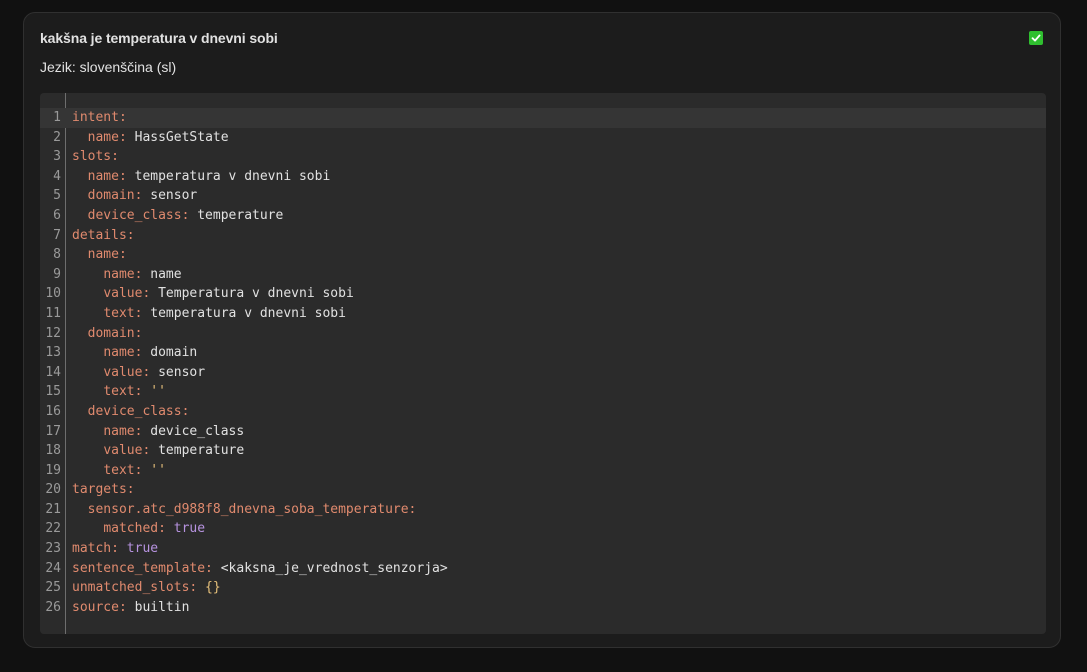 This screenshot has width=1087, height=672. What do you see at coordinates (252, 294) in the screenshot?
I see `yaml-value: Temperatura v dnevni sobi` at bounding box center [252, 294].